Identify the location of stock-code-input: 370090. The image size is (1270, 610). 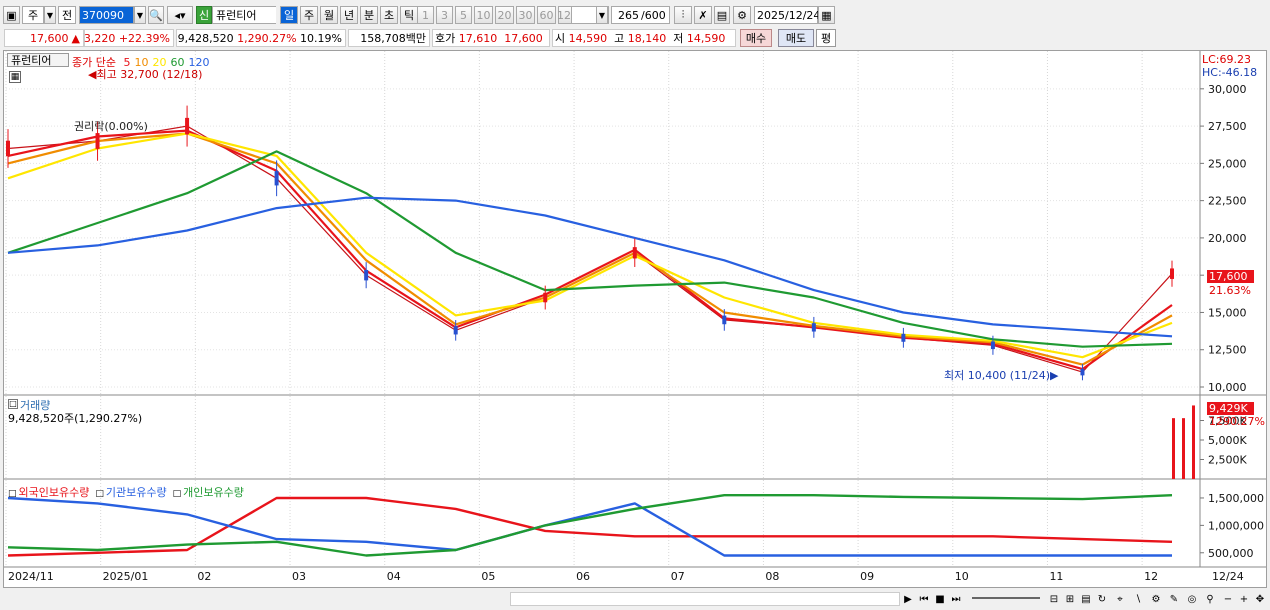
(106, 15).